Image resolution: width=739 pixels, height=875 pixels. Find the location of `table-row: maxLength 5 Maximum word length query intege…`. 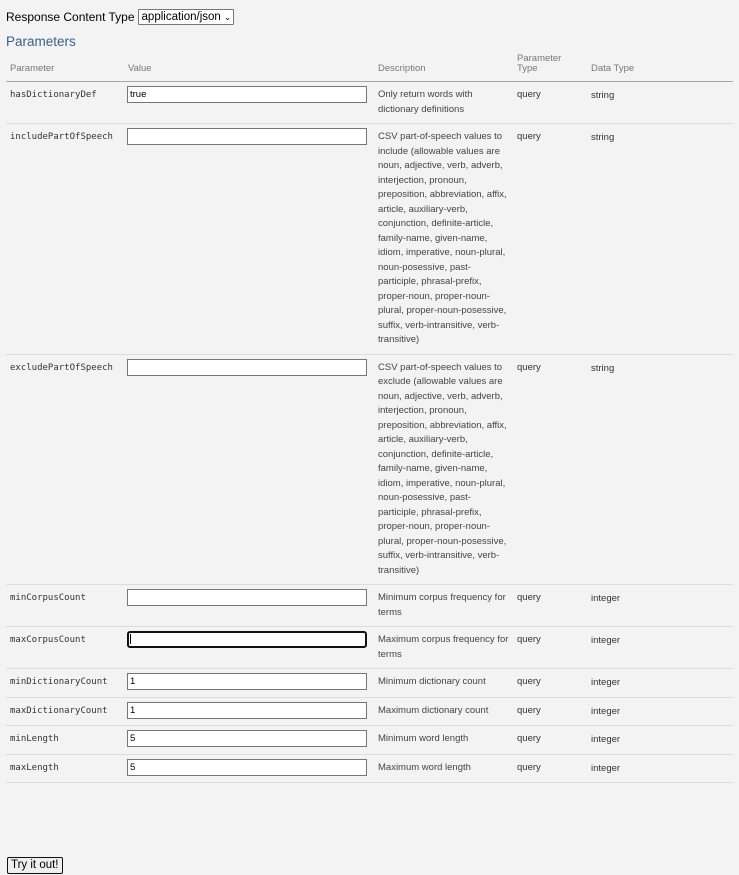

table-row: maxLength 5 Maximum word length query intege… is located at coordinates (369, 768).